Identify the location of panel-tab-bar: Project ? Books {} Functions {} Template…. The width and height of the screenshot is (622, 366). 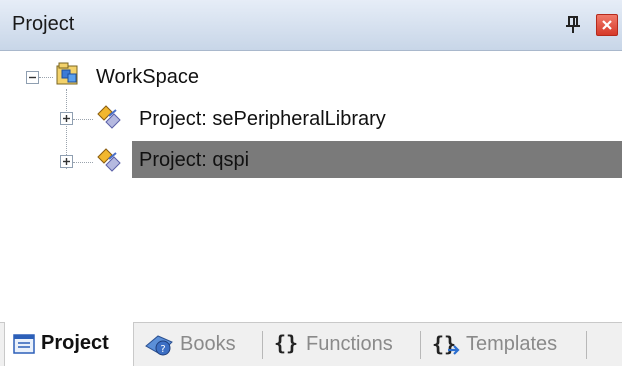
(311, 344).